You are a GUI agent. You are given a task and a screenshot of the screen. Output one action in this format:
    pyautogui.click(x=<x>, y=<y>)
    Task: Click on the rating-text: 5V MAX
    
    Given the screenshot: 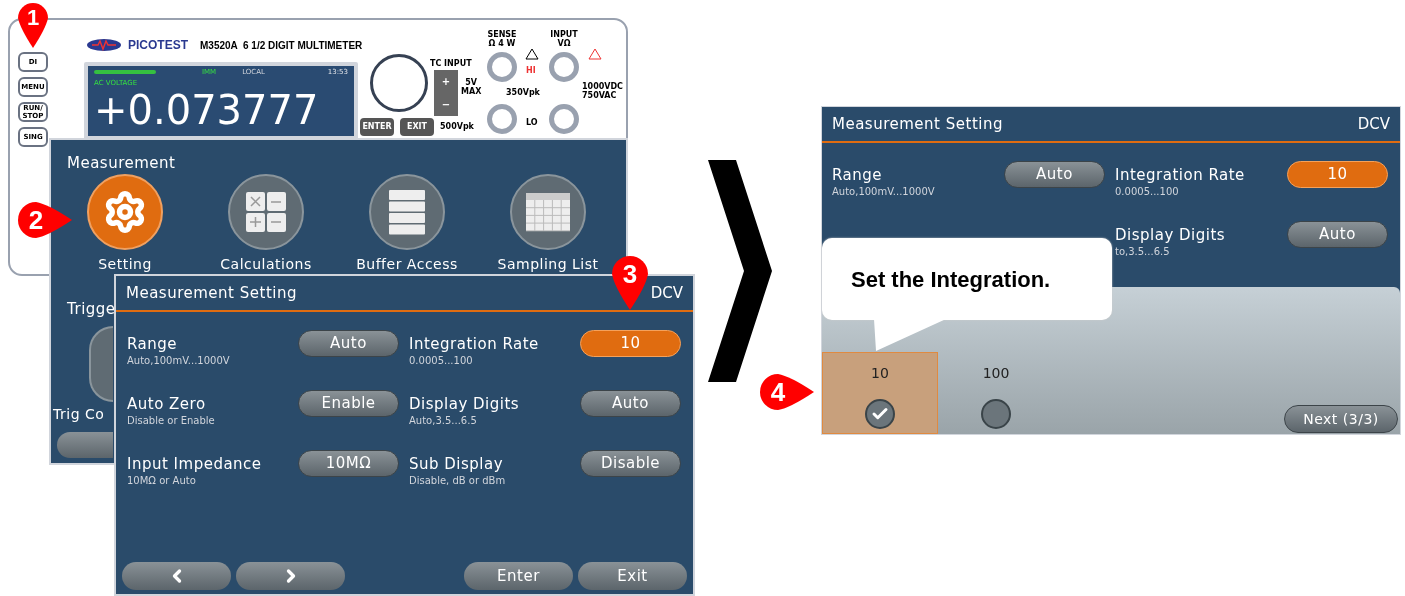 What is the action you would take?
    pyautogui.click(x=471, y=87)
    